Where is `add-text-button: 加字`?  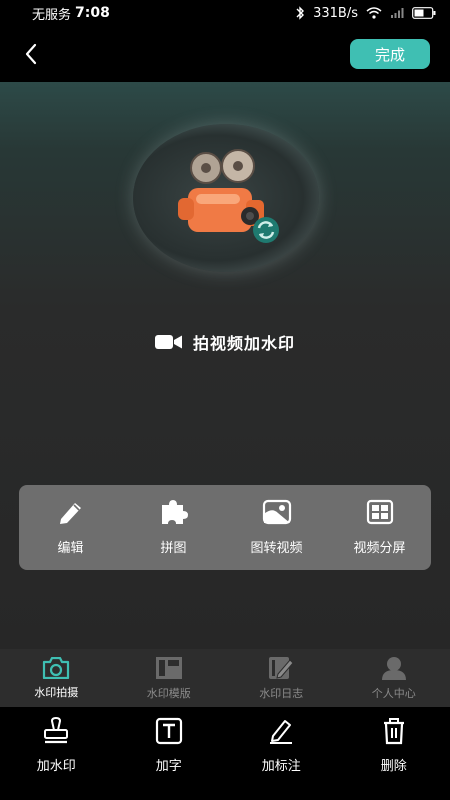
add-text-button: 加字 is located at coordinates (169, 745).